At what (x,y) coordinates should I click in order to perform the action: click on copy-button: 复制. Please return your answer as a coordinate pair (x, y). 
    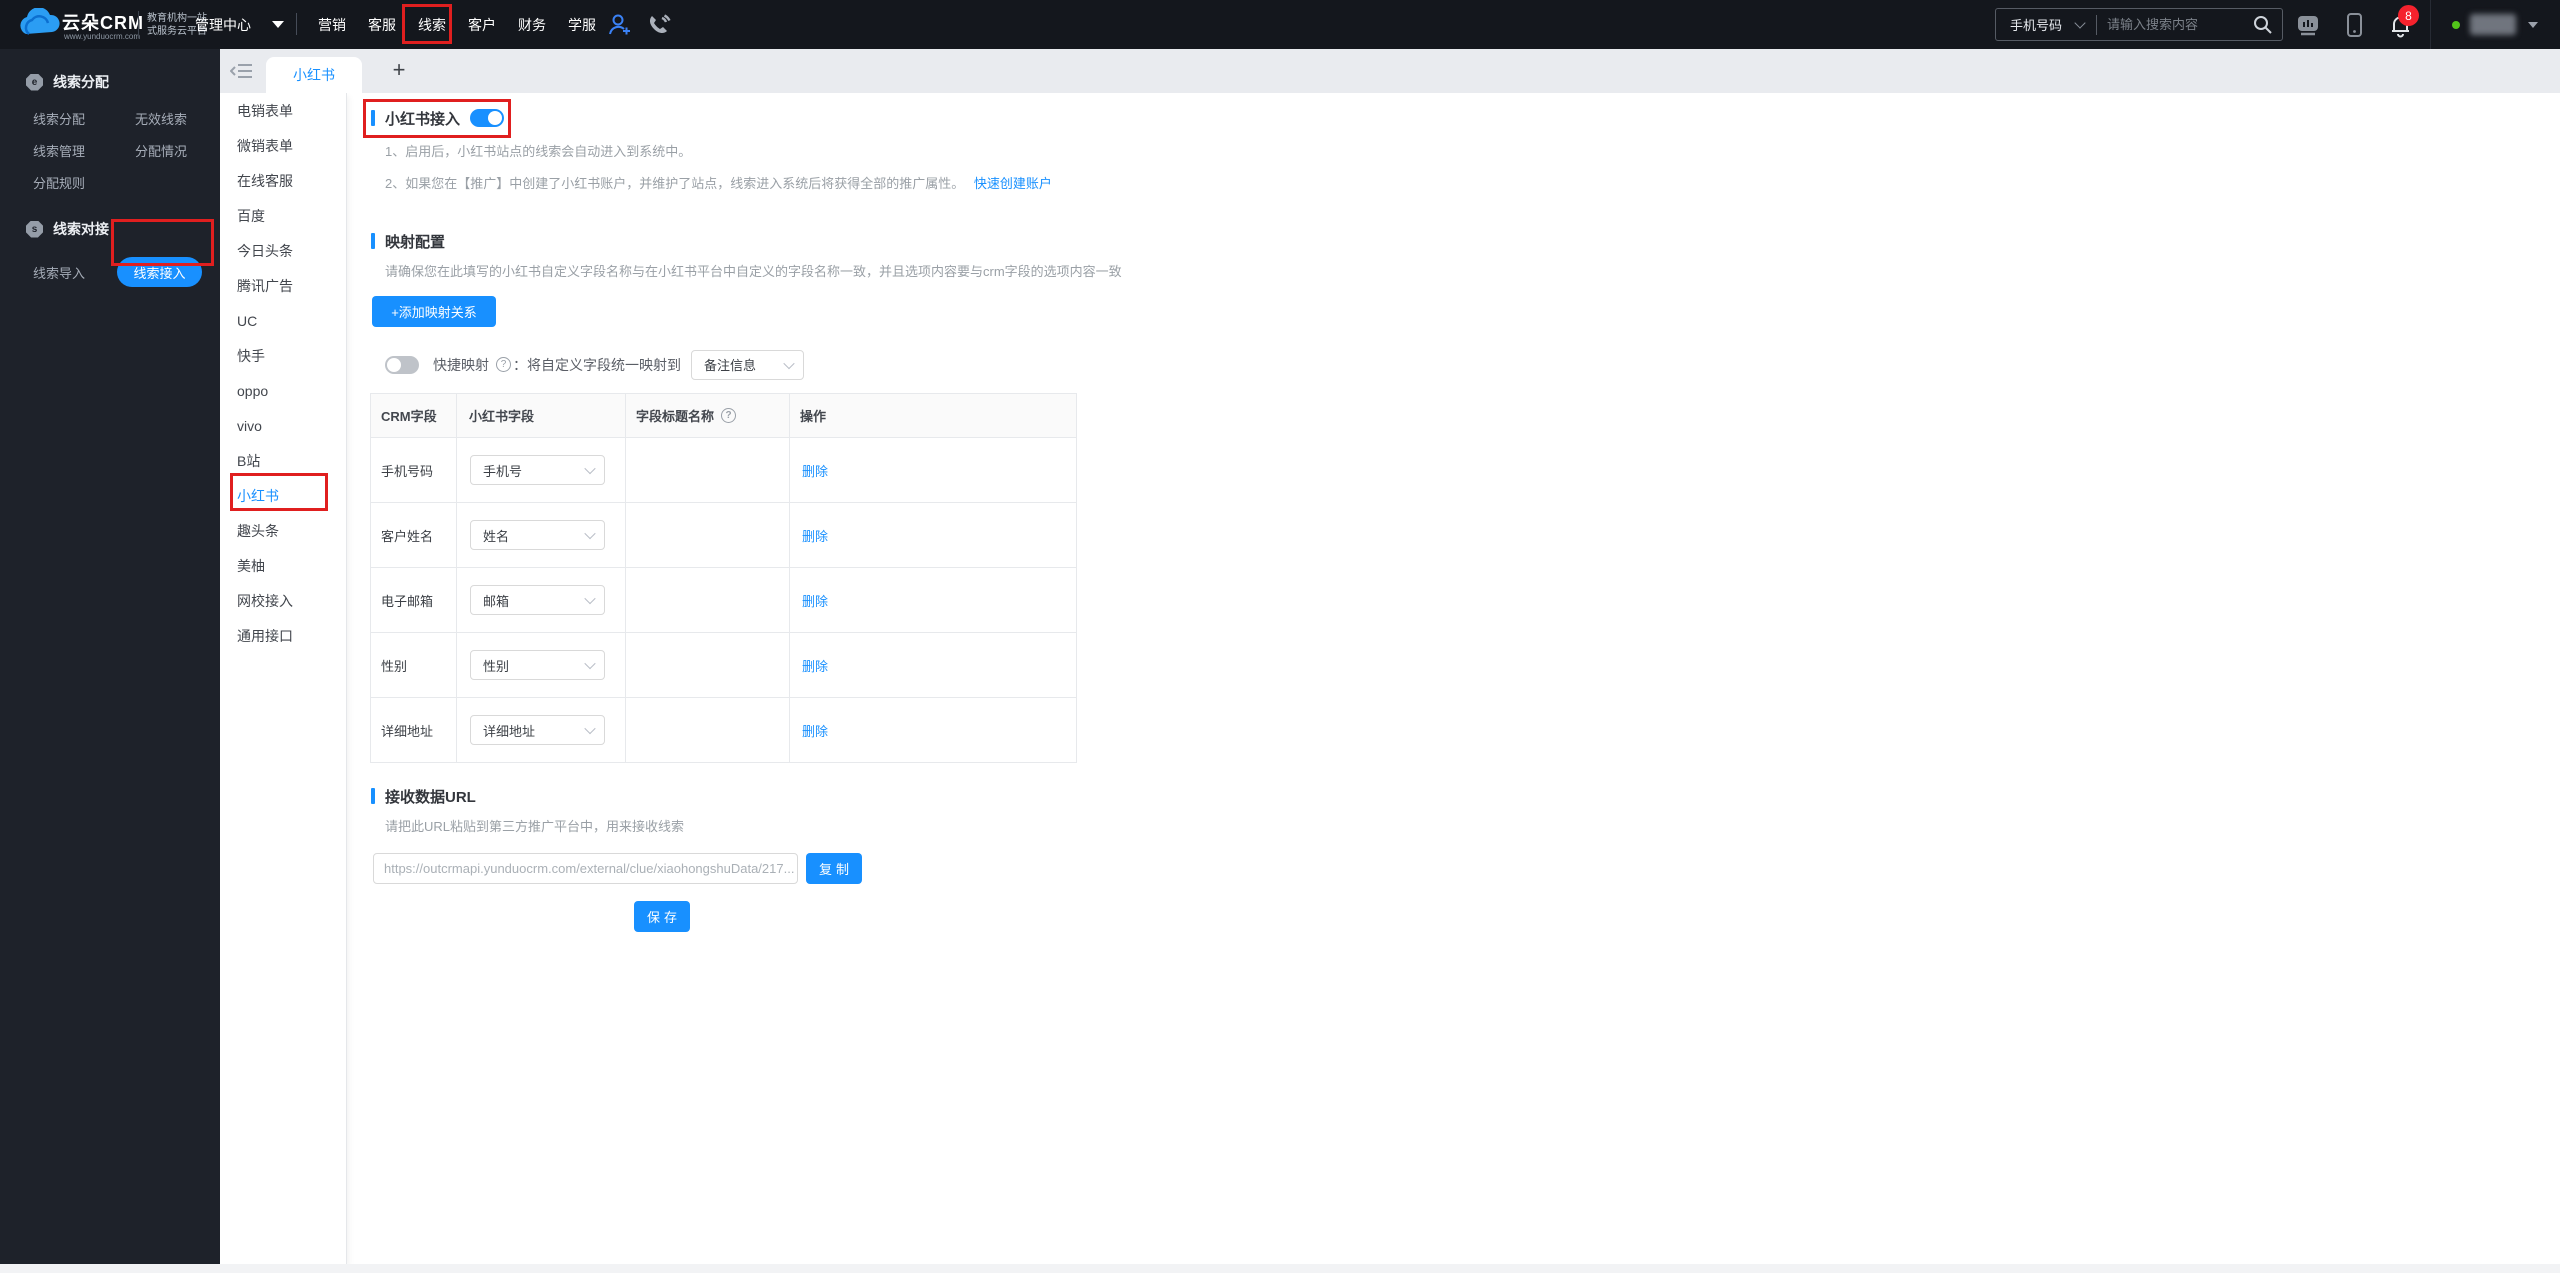
    Looking at the image, I should click on (834, 868).